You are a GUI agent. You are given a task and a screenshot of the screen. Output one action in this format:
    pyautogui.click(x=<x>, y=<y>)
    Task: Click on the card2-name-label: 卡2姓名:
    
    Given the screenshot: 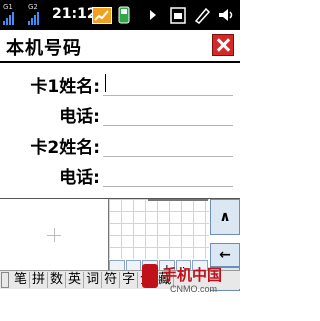 What is the action you would take?
    pyautogui.click(x=65, y=148)
    